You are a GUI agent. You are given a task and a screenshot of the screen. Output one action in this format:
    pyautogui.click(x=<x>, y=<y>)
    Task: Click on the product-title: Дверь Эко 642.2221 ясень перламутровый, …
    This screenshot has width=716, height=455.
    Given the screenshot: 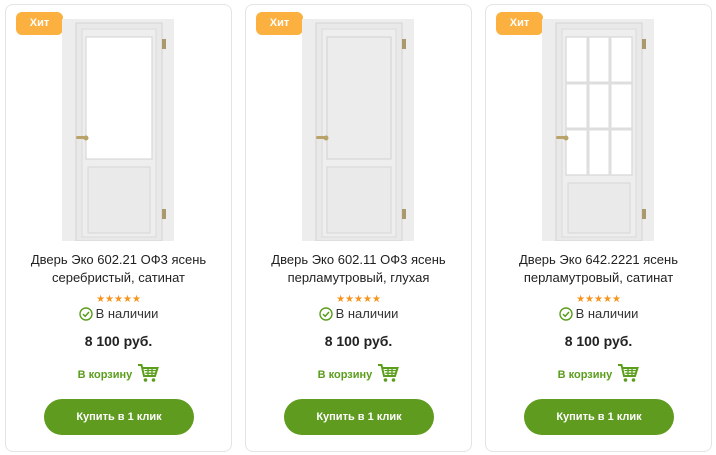 What is the action you would take?
    pyautogui.click(x=598, y=269)
    